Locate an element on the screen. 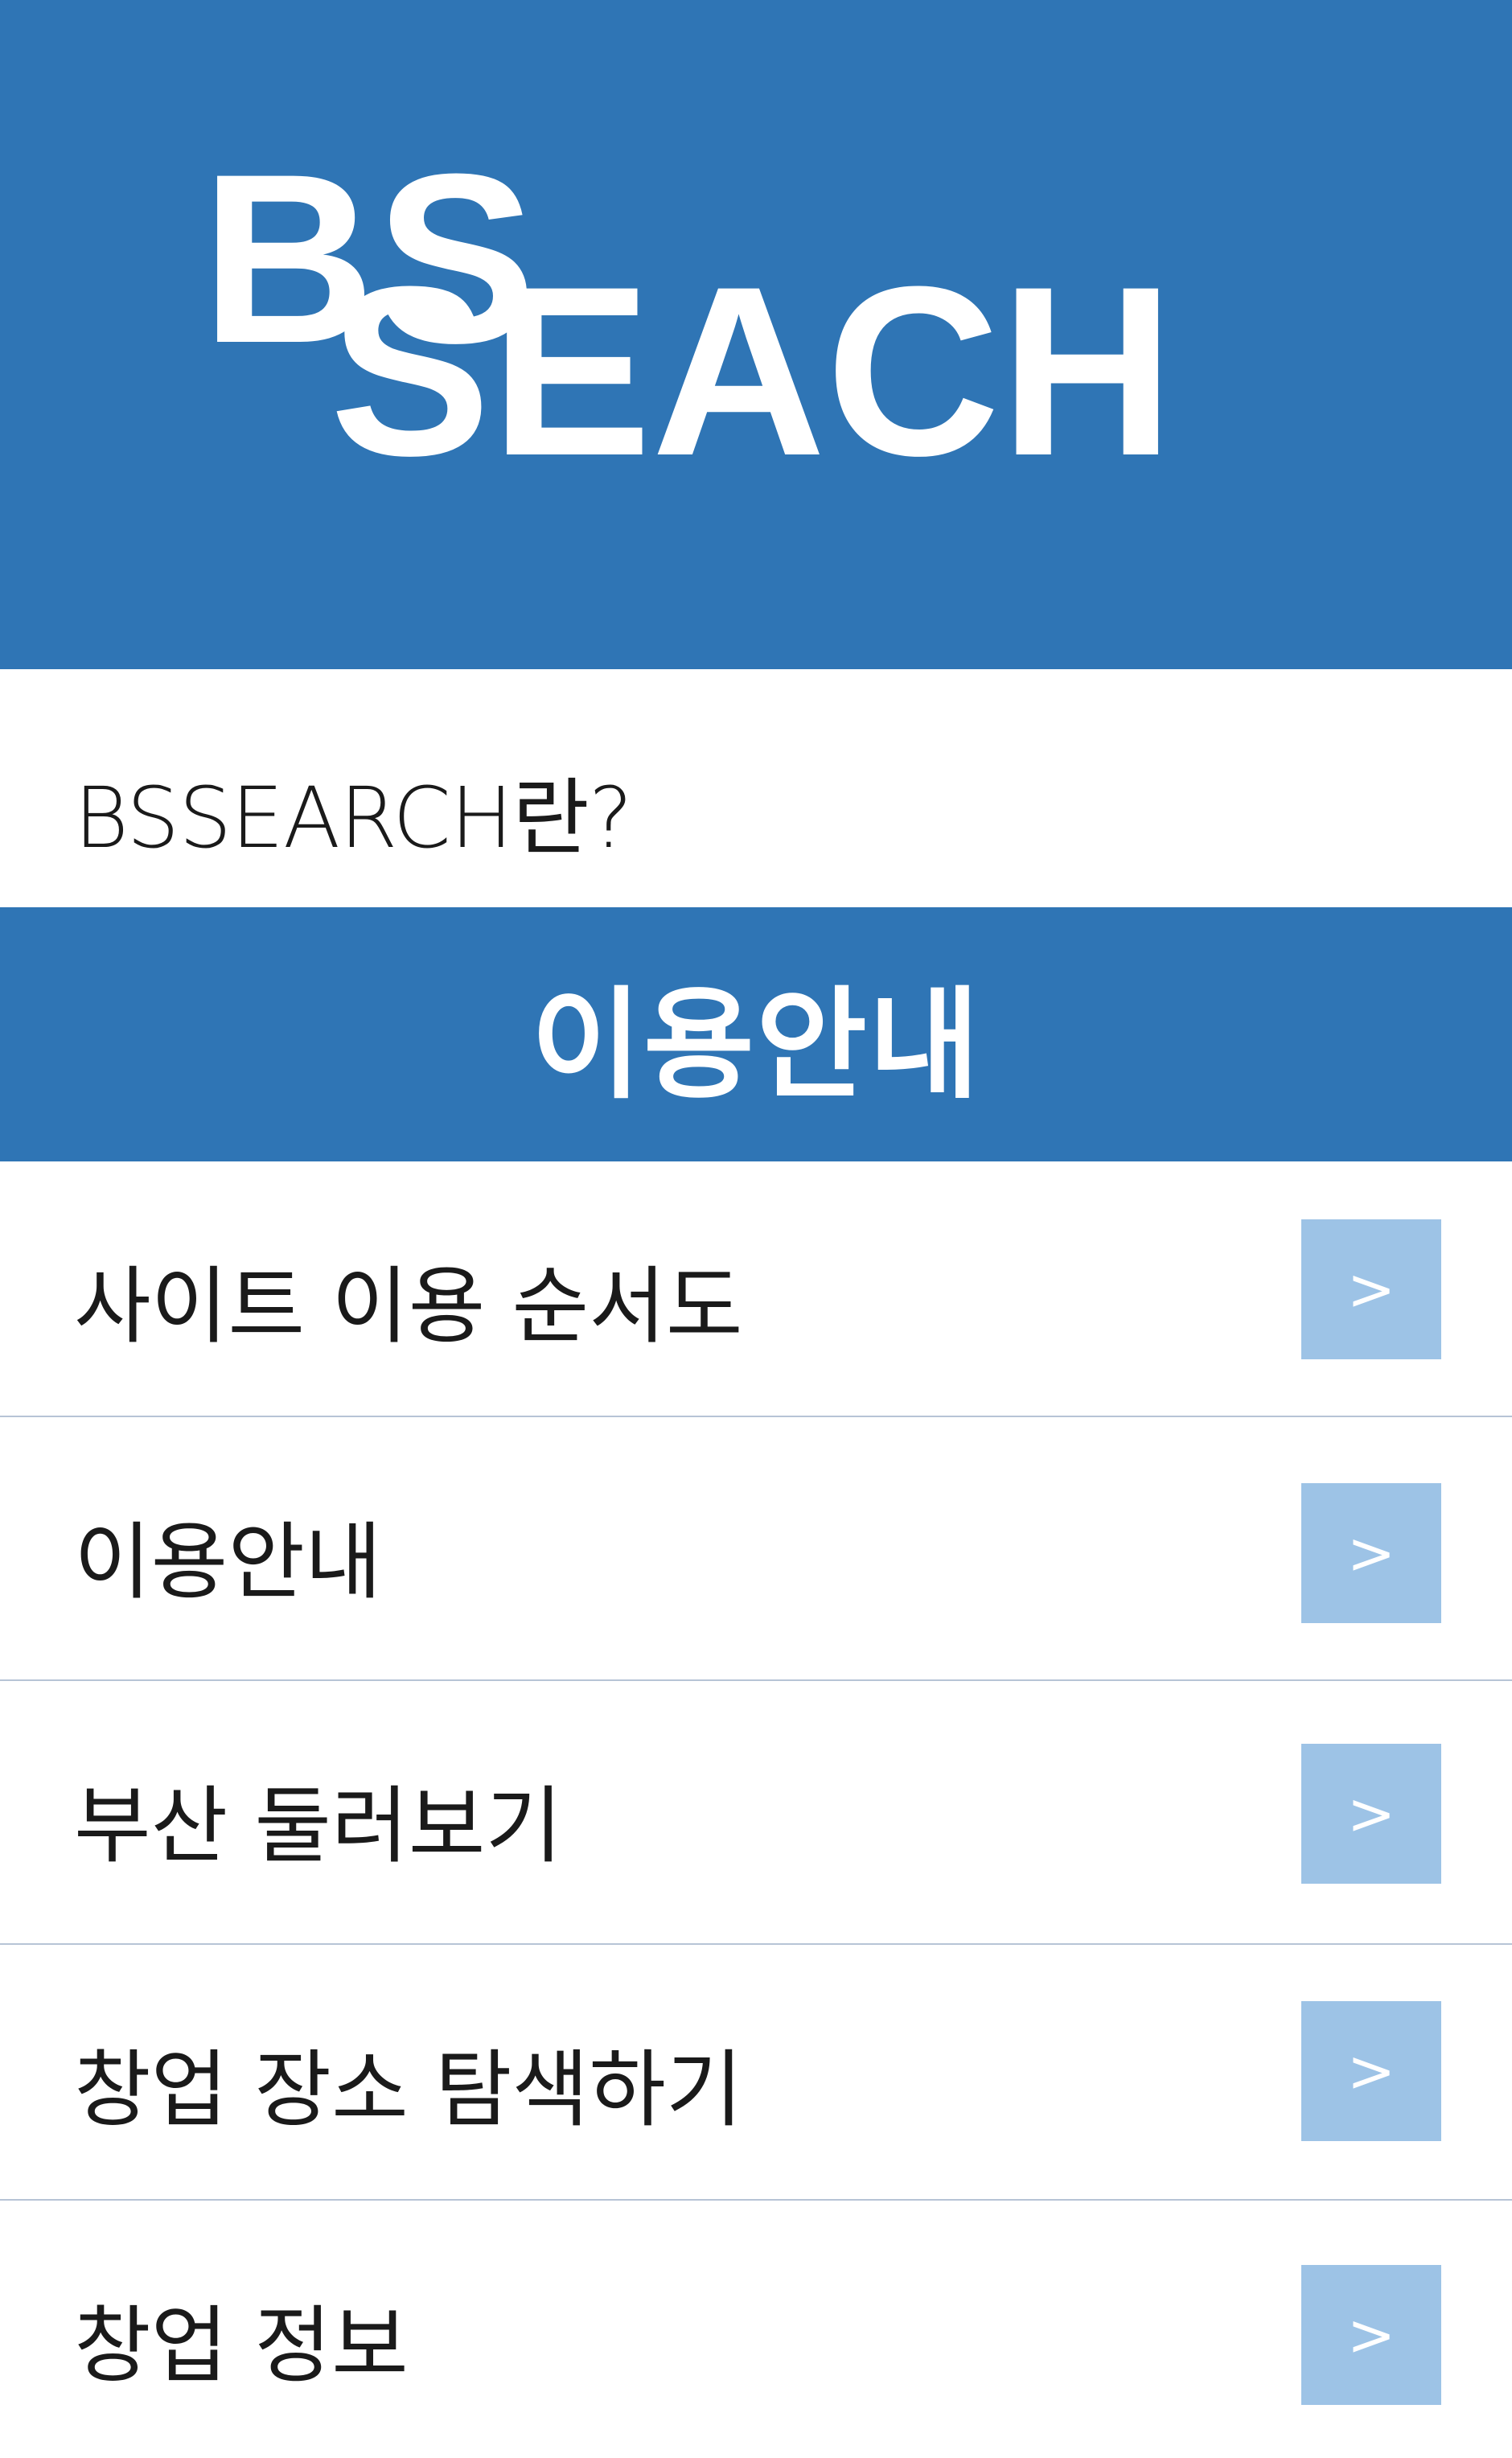 The width and height of the screenshot is (1512, 2458). menu-item-startup-info: 창업 정보 > is located at coordinates (756, 2329).